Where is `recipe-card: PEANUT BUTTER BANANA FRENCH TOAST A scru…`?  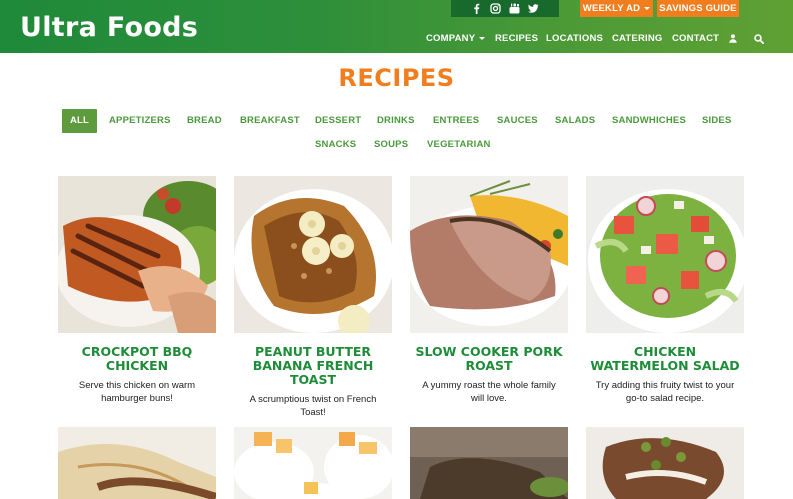 recipe-card: PEANUT BUTTER BANANA FRENCH TOAST A scru… is located at coordinates (313, 297).